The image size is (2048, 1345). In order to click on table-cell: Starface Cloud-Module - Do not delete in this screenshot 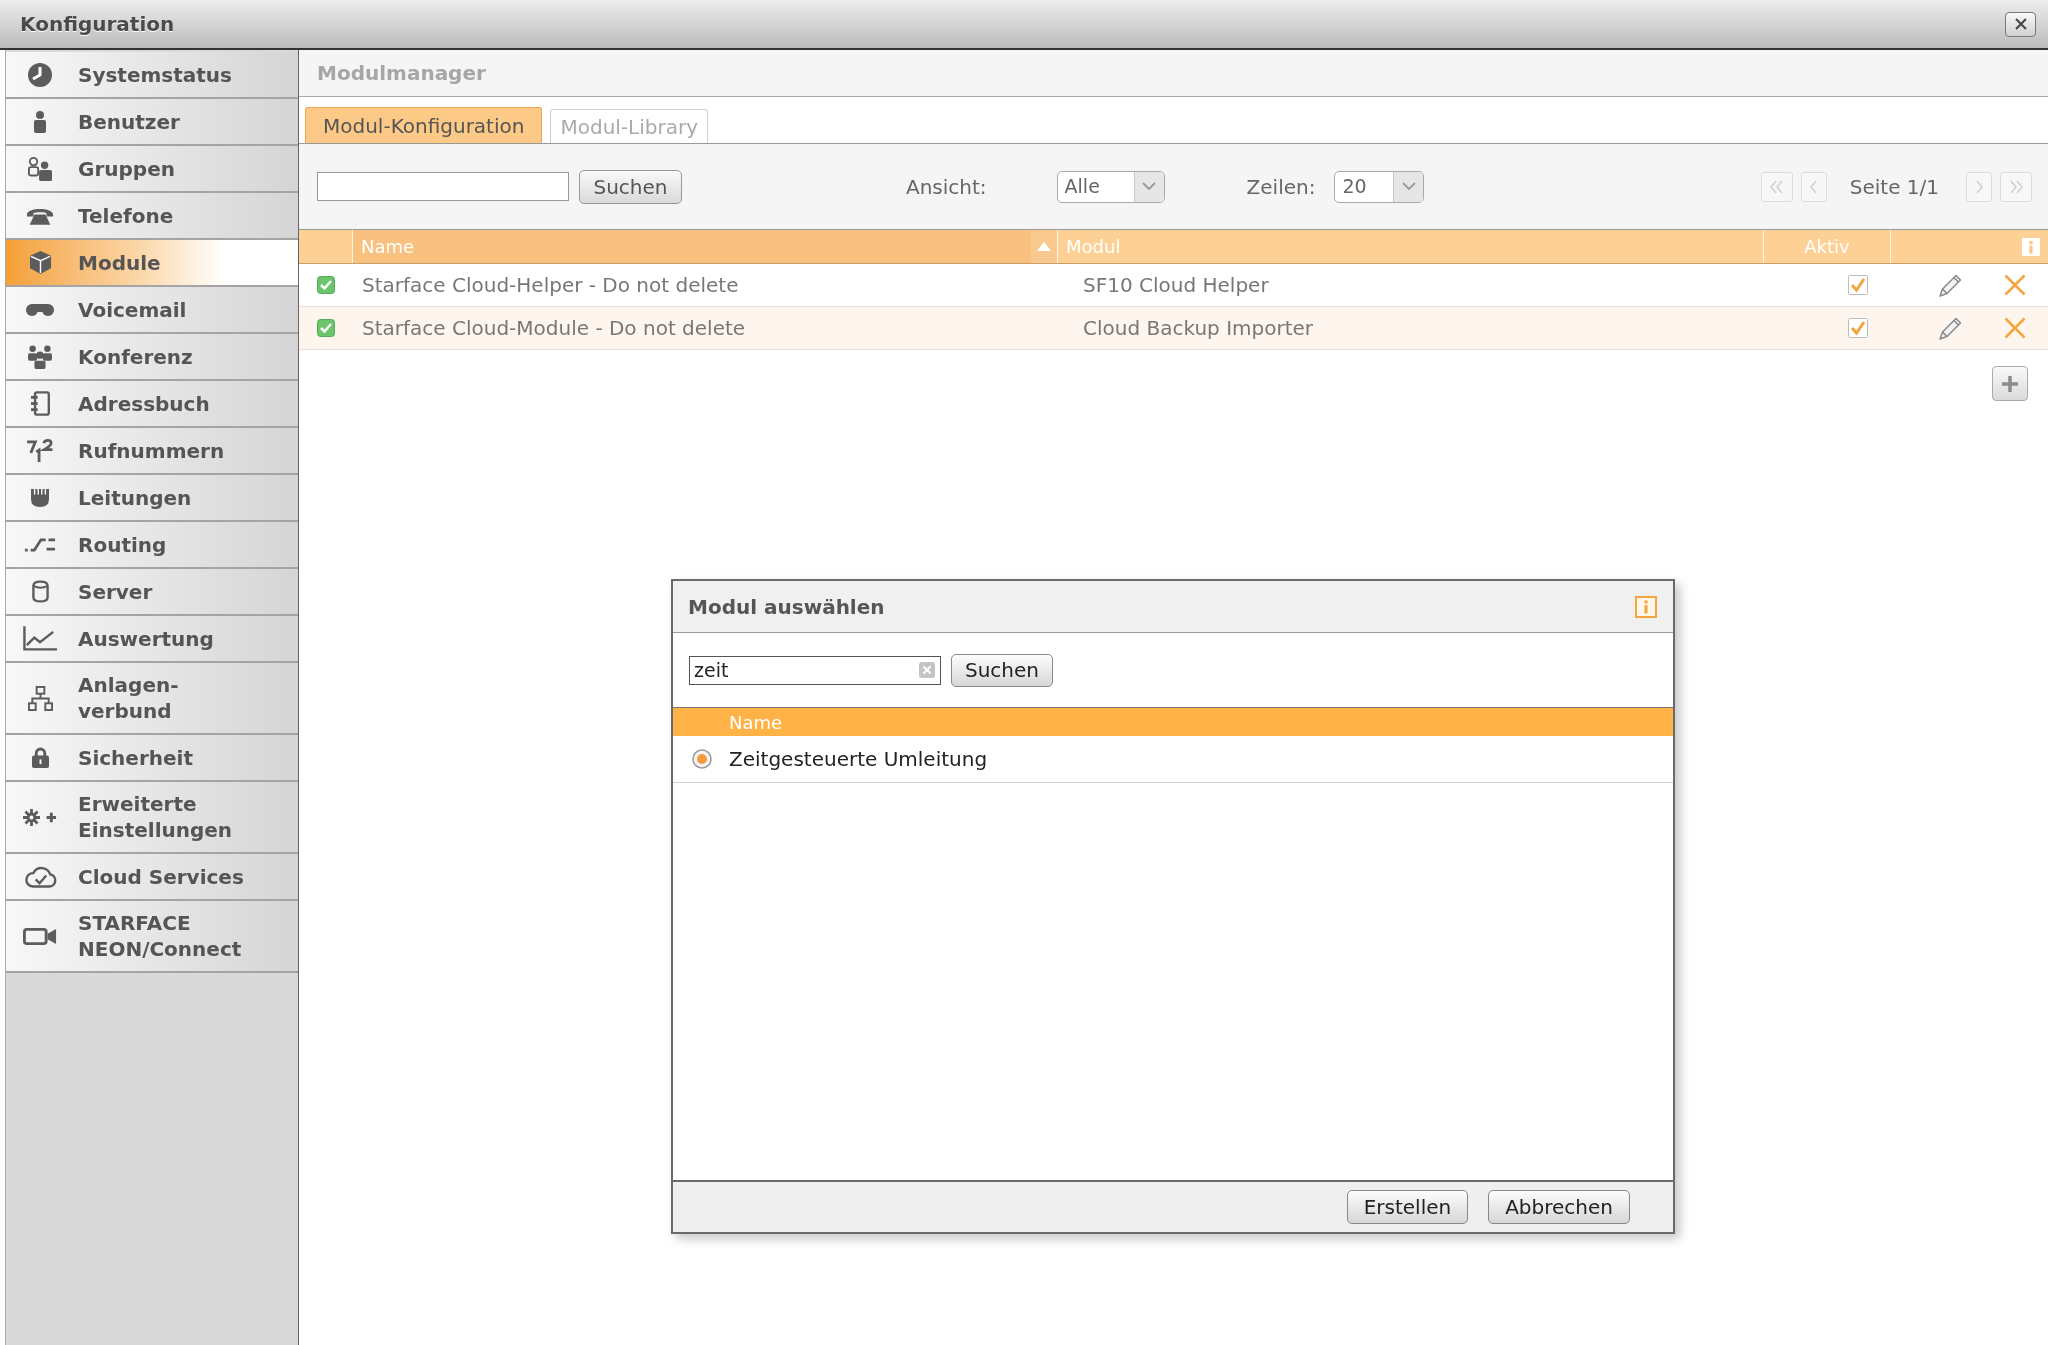, I will do `click(554, 328)`.